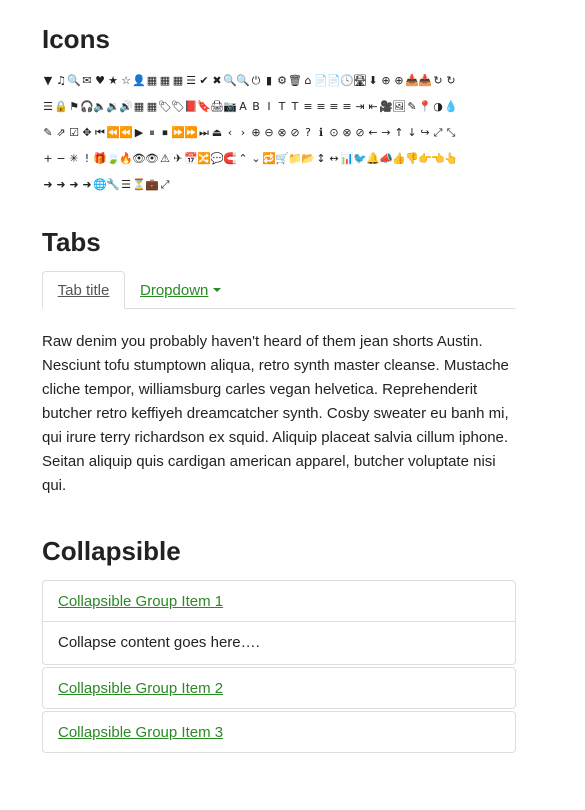  I want to click on glyph-icon: 👉, so click(425, 158).